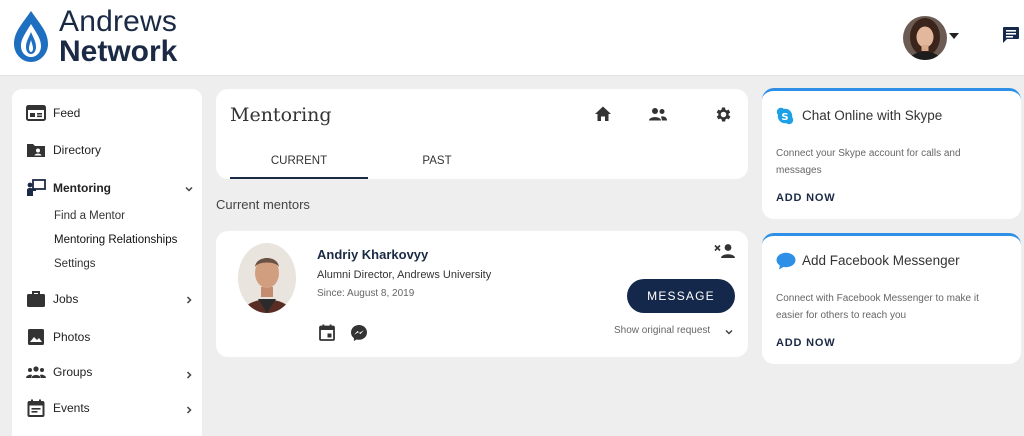 The width and height of the screenshot is (1024, 436). Describe the element at coordinates (299, 161) in the screenshot. I see `tab-current: CURRENT` at that location.